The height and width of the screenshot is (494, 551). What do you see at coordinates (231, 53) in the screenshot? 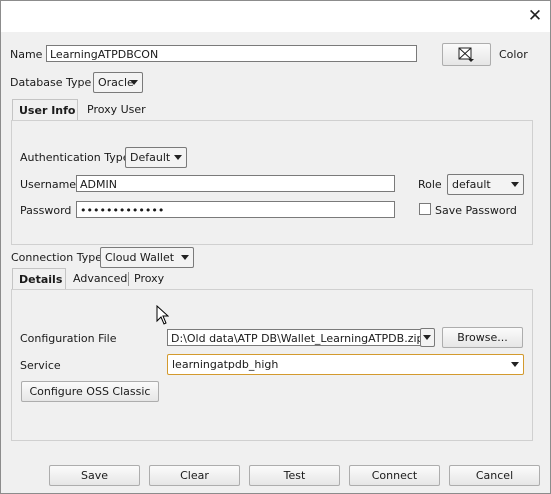
I see `name-input: LearningATPDBCON` at bounding box center [231, 53].